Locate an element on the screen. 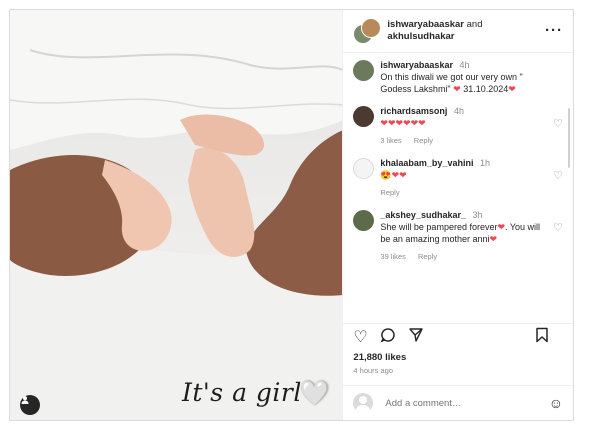 The width and height of the screenshot is (600, 443). post-header: ishwaryabaaskar and akhulsudhakar ··· is located at coordinates (458, 31).